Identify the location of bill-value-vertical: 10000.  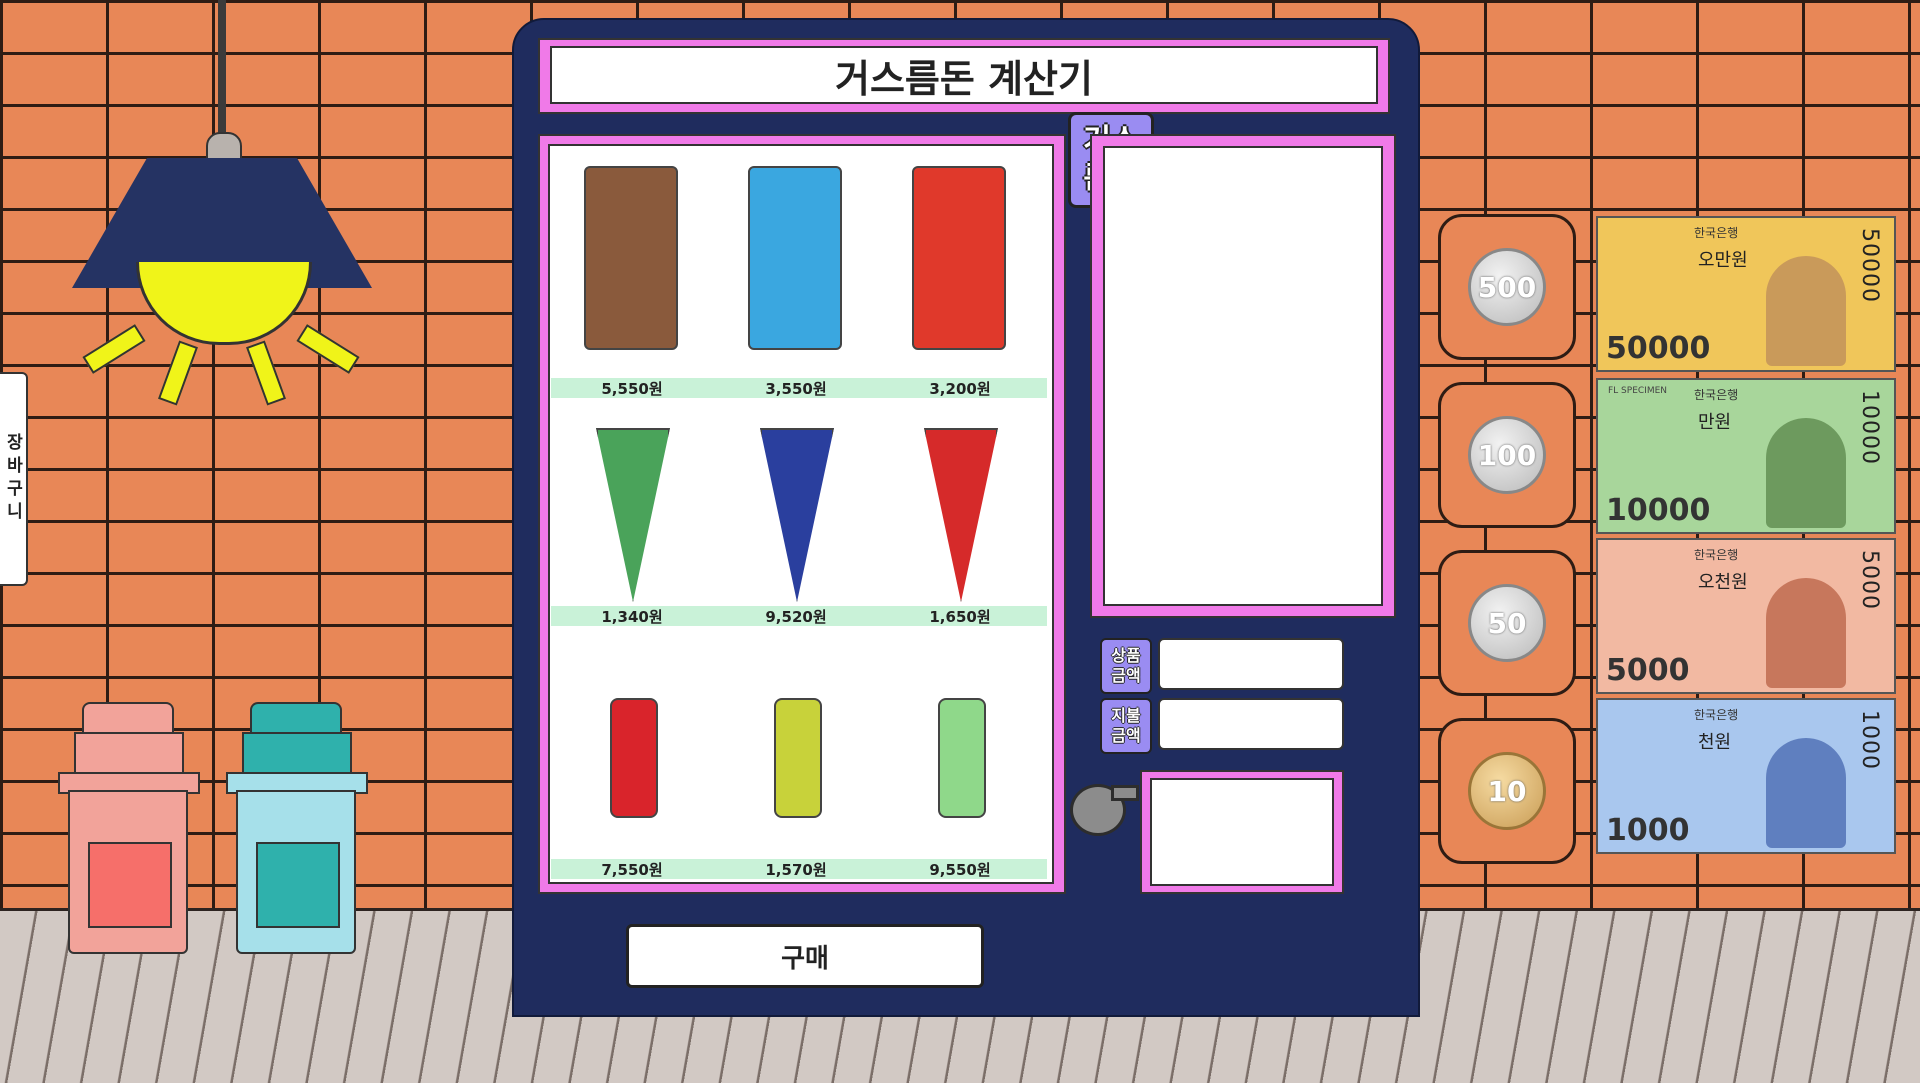
(1869, 427).